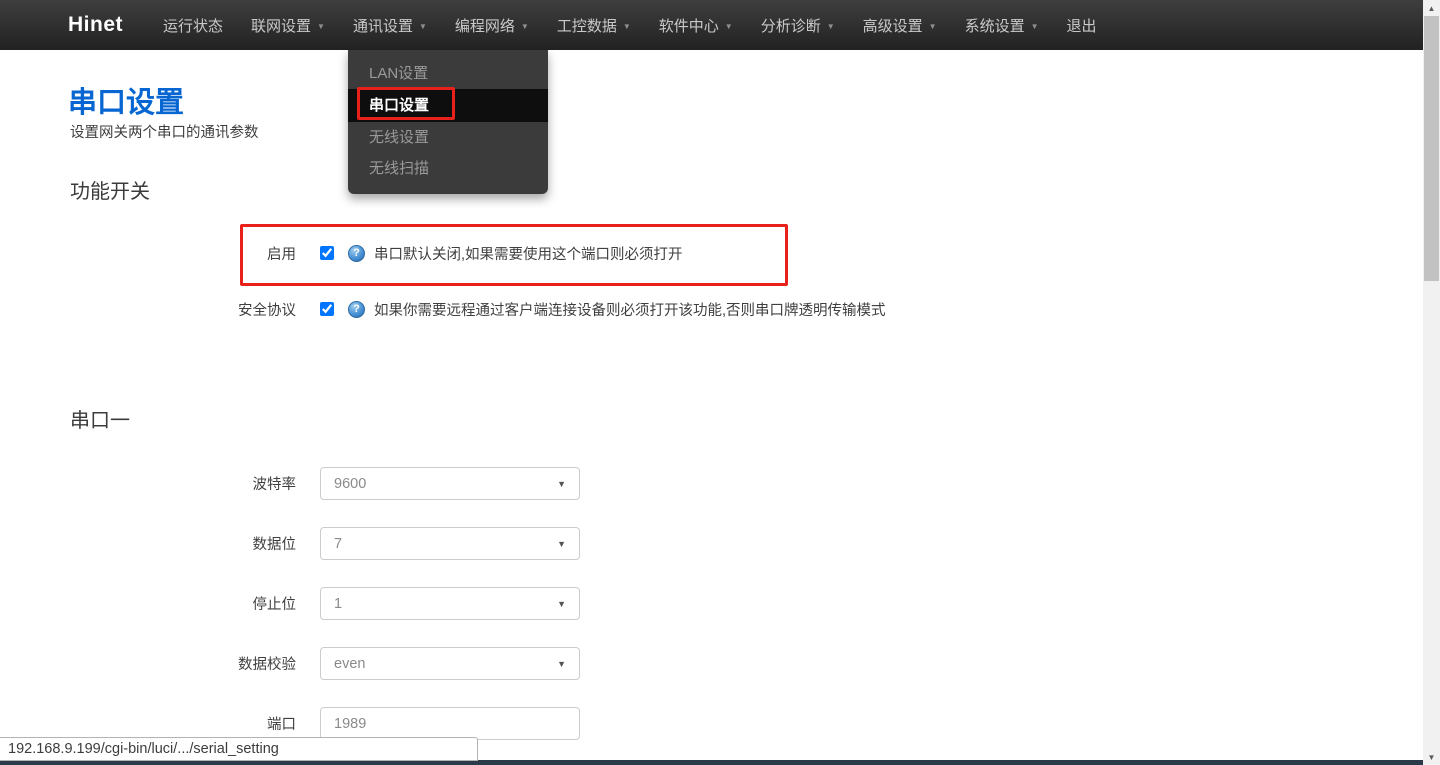 This screenshot has height=765, width=1440. I want to click on nav-item-network-settings: 联网设置 ▼, so click(288, 25).